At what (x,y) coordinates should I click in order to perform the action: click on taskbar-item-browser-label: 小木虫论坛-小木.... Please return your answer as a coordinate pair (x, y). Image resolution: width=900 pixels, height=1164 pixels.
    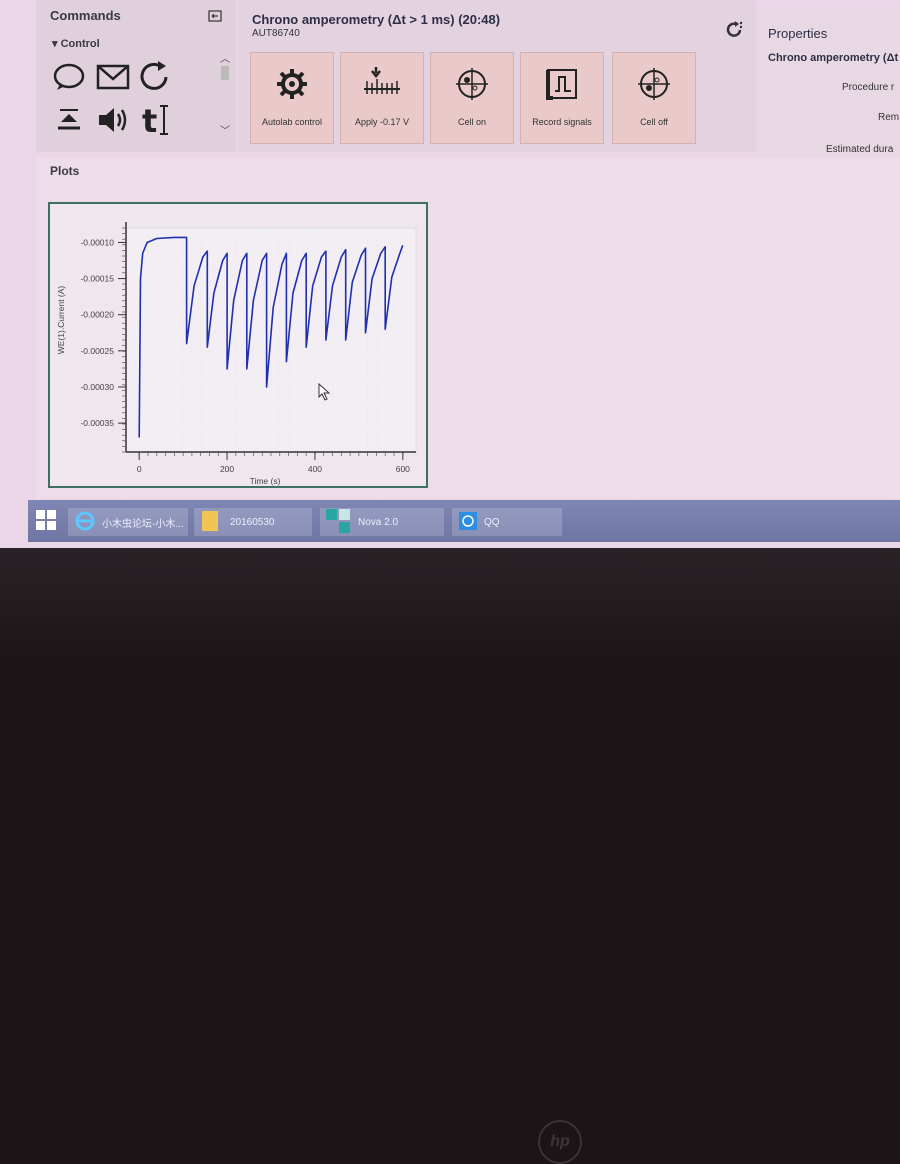
    Looking at the image, I should click on (143, 524).